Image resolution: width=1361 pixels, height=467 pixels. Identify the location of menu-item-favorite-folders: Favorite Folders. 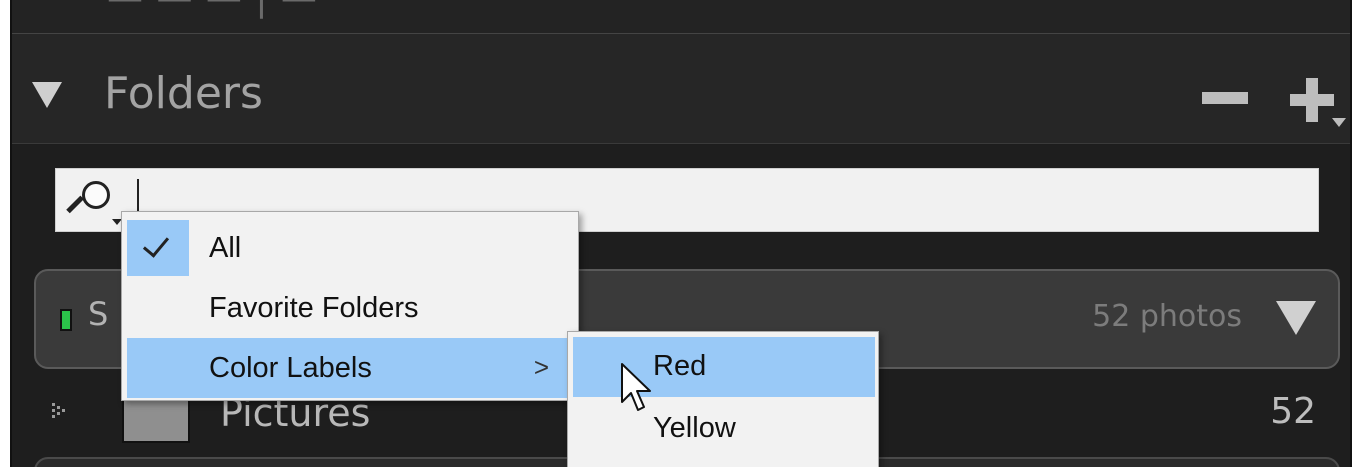
(351, 308).